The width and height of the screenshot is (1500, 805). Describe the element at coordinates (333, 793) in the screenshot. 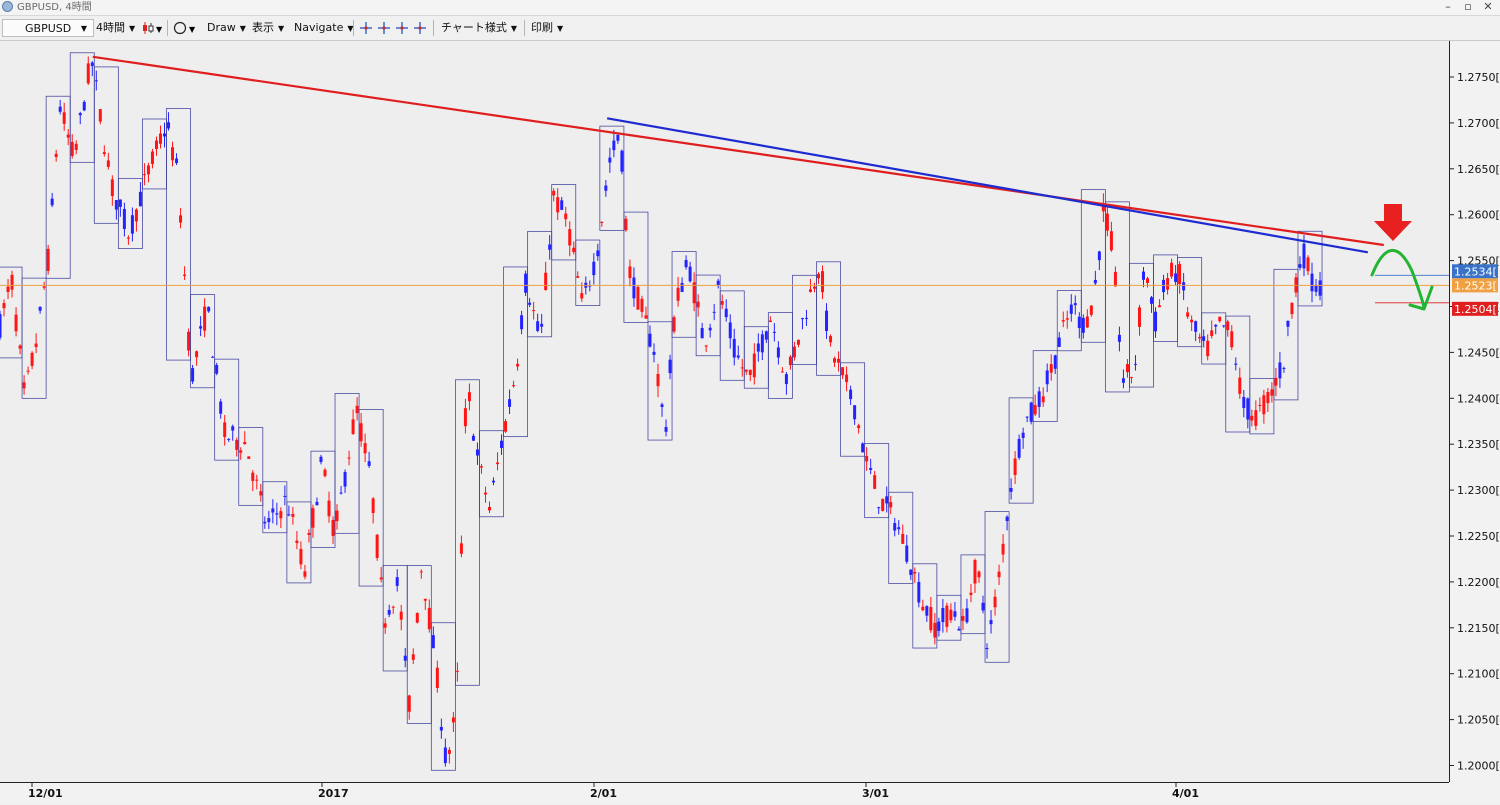

I see `x-tick-label: 2017` at that location.